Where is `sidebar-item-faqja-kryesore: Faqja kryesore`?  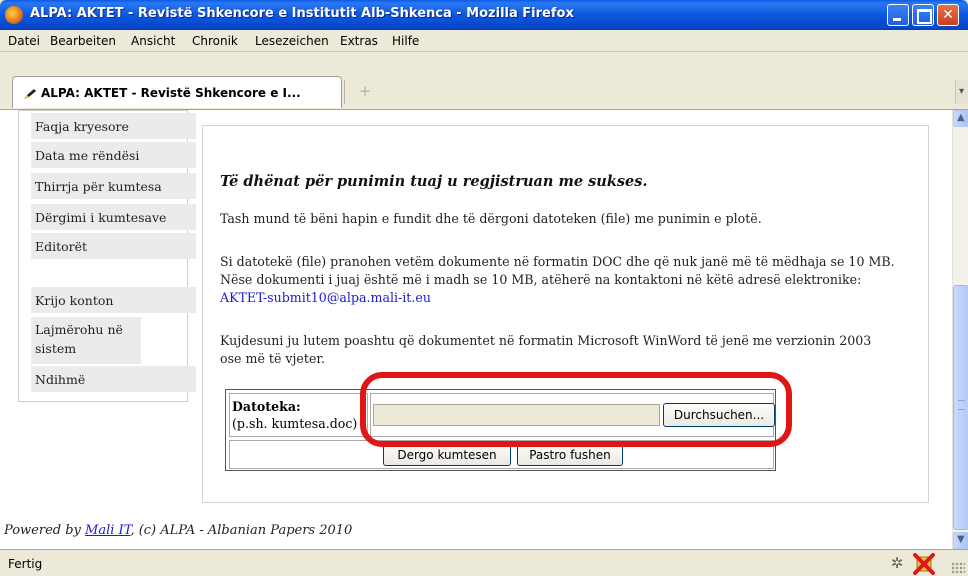 sidebar-item-faqja-kryesore: Faqja kryesore is located at coordinates (113, 126).